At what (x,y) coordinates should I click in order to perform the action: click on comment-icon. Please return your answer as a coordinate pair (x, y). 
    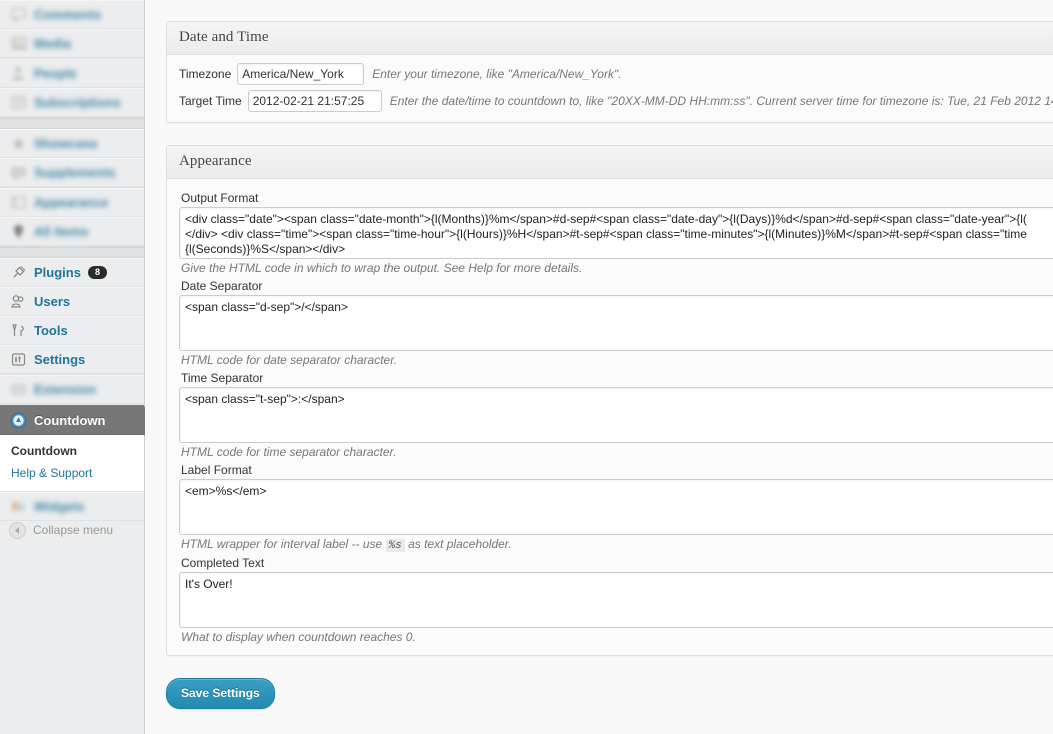
    Looking at the image, I should click on (18, 15).